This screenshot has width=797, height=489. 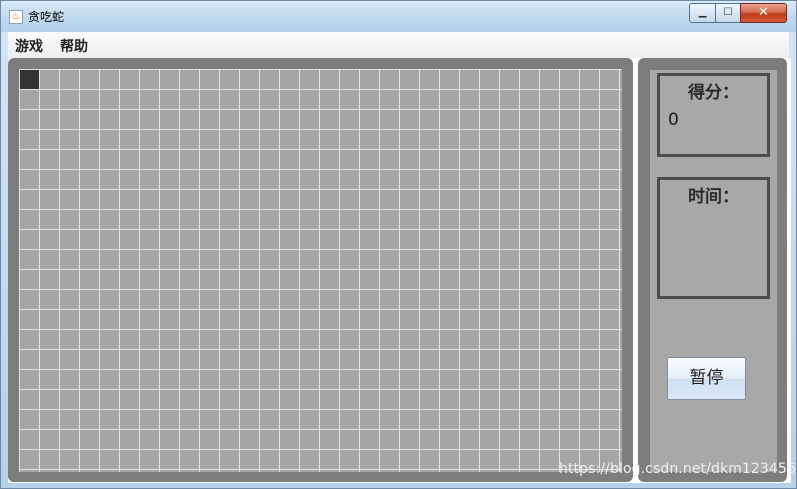 I want to click on side-panel: 得分： 0 时间： 暂停, so click(x=713, y=271).